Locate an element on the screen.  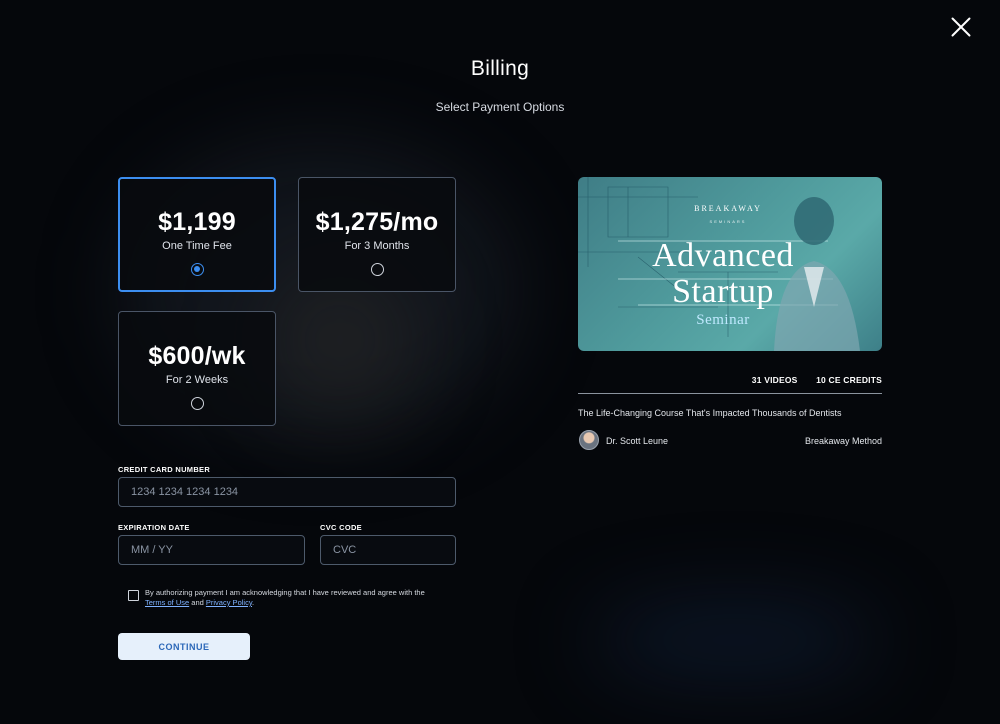
card-number-label: CREDIT CARD NUMBER is located at coordinates (164, 469).